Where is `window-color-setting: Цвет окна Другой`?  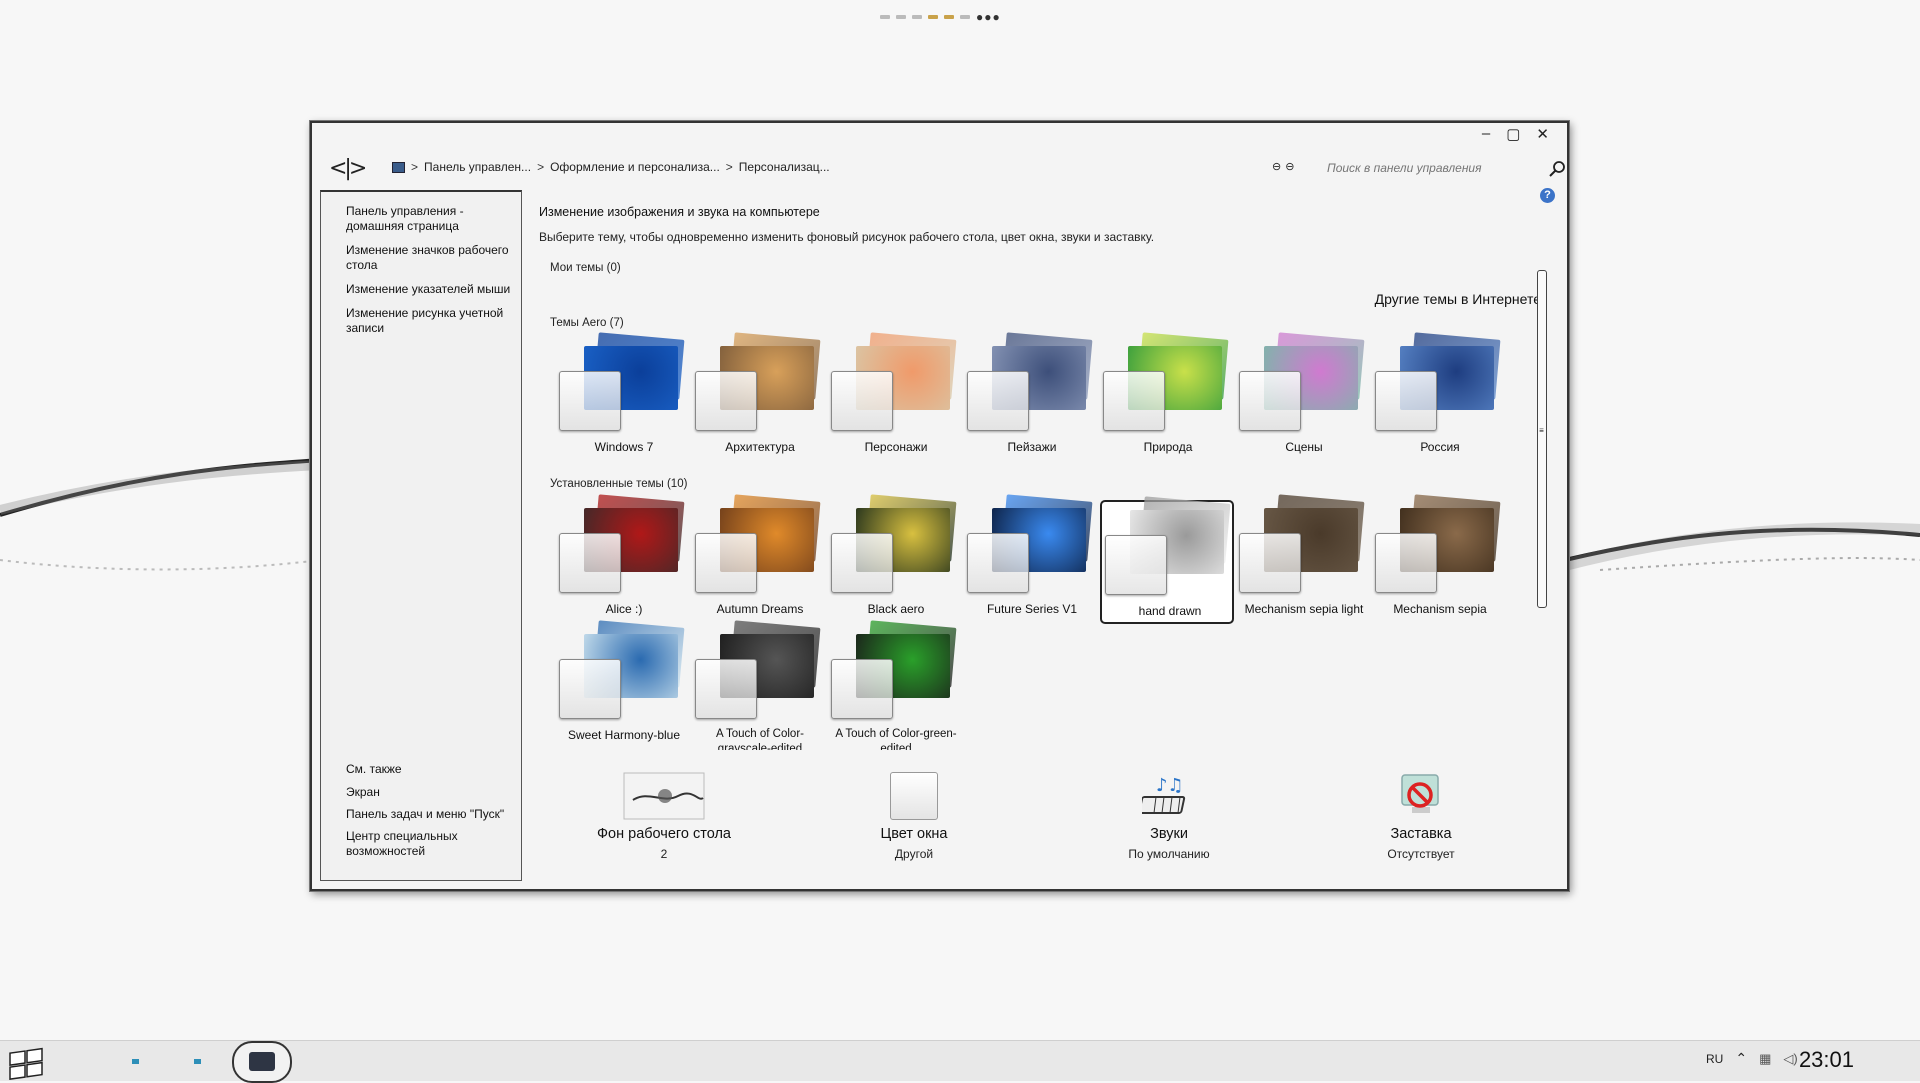
window-color-setting: Цвет окна Другой is located at coordinates (914, 815).